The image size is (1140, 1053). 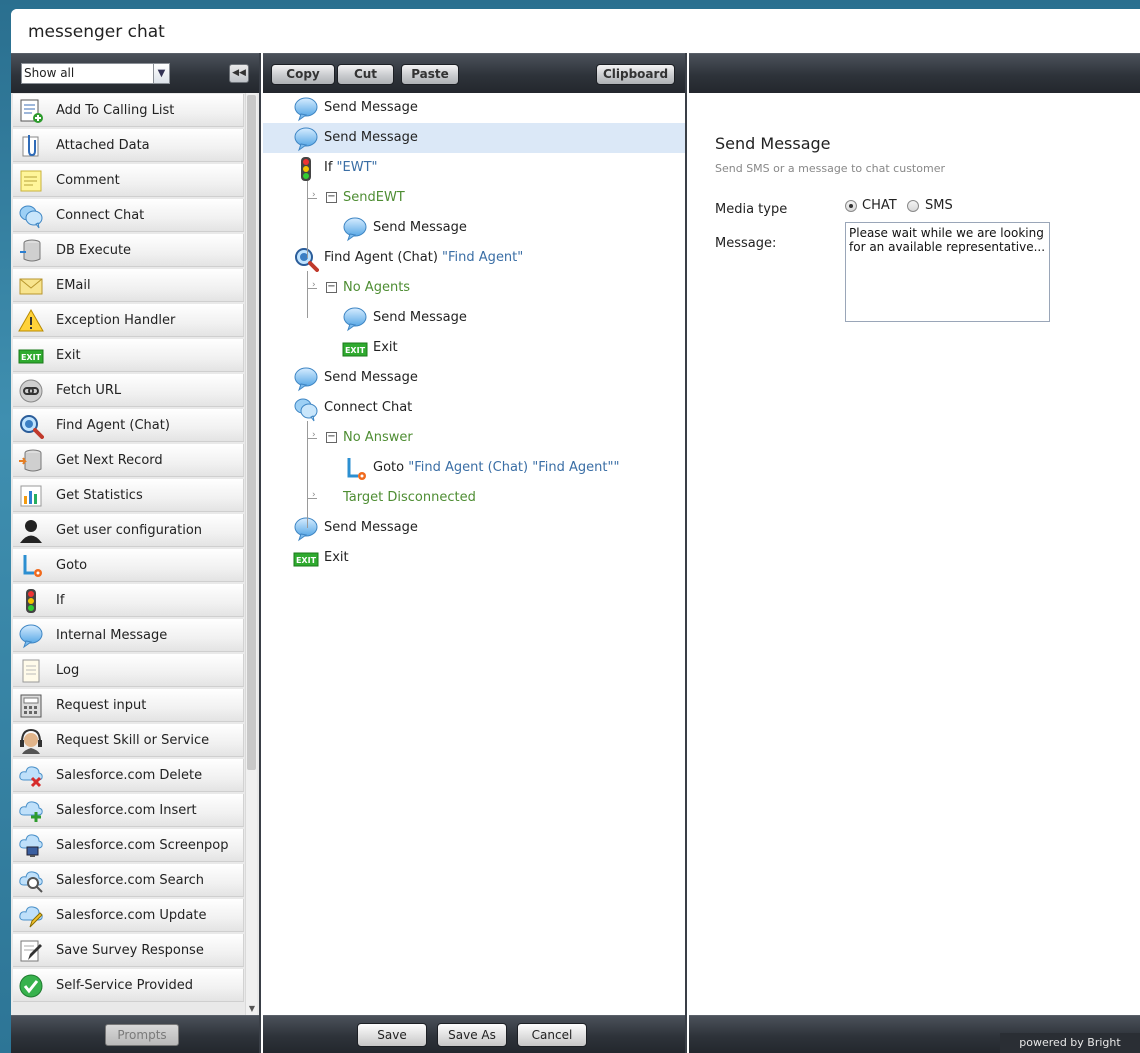 What do you see at coordinates (49, 73) in the screenshot?
I see `palette-filter-value: Show all` at bounding box center [49, 73].